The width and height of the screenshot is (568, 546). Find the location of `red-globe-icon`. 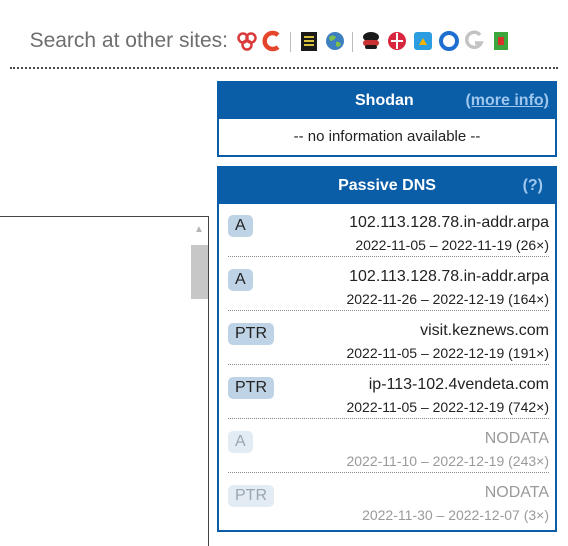

red-globe-icon is located at coordinates (397, 41).